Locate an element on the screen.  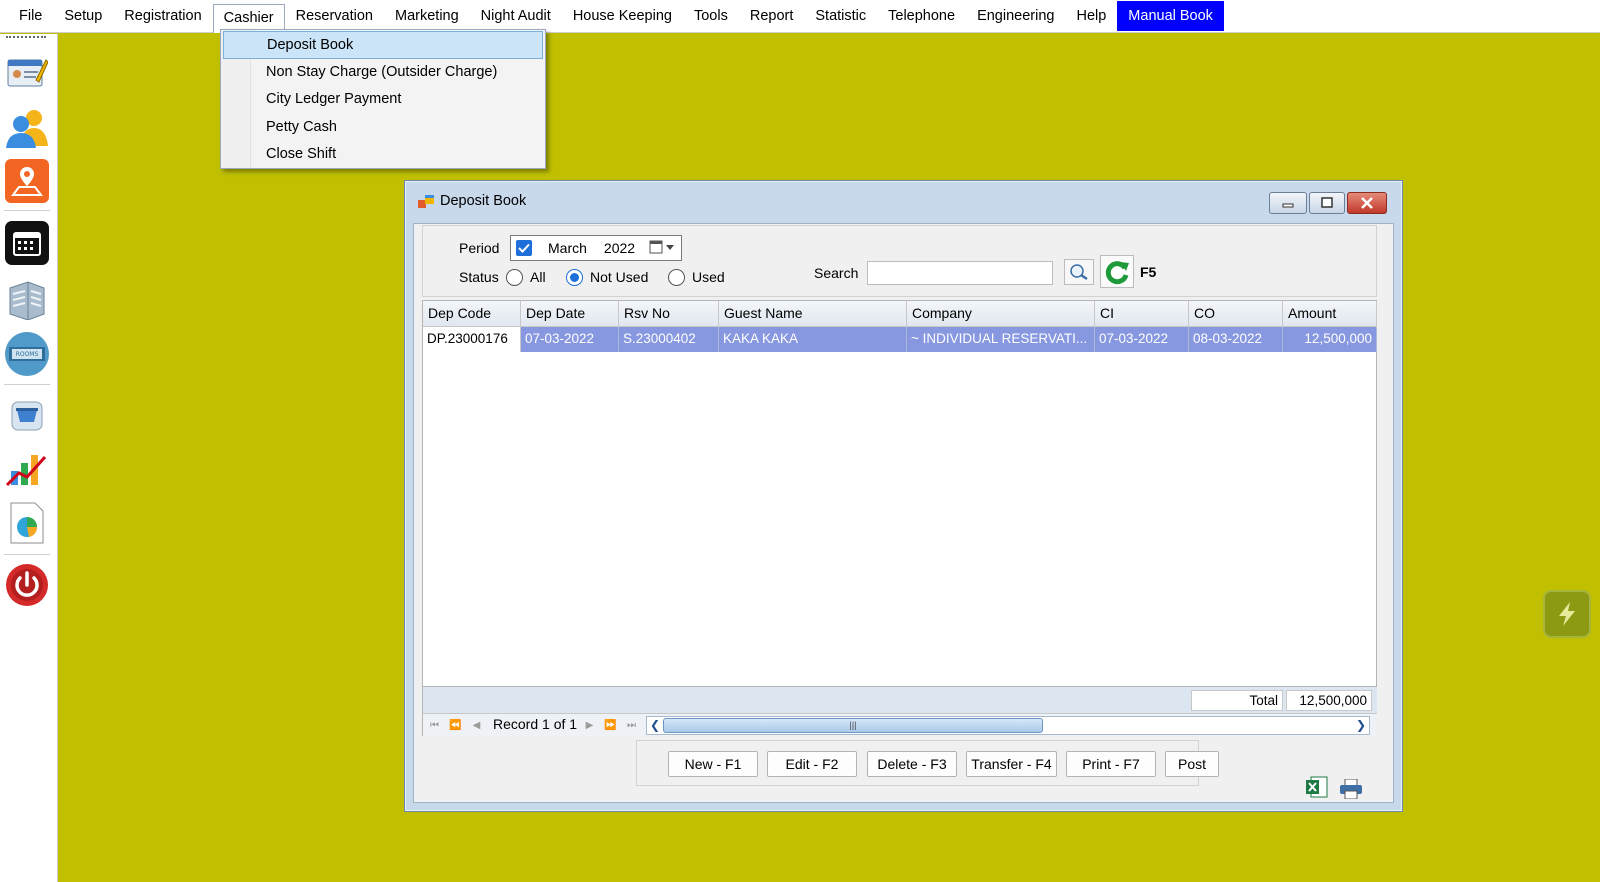
menu-item-petty-cash: Petty Cash is located at coordinates (383, 128).